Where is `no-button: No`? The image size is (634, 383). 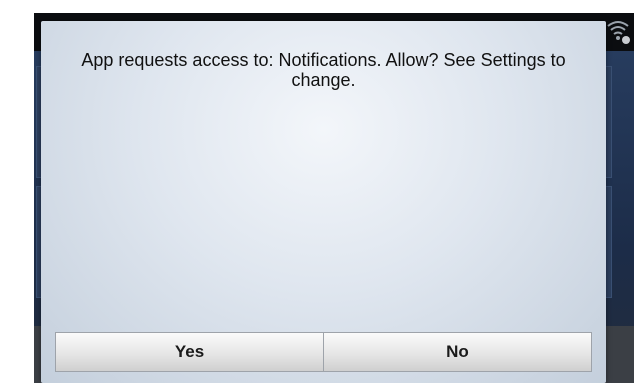 no-button: No is located at coordinates (458, 352).